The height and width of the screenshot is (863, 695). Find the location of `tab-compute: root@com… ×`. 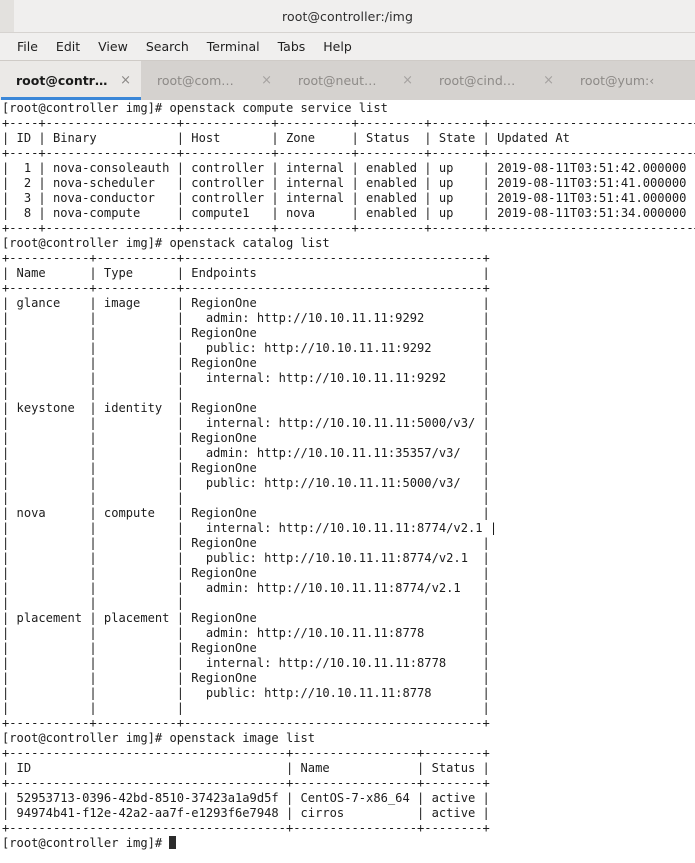

tab-compute: root@com… × is located at coordinates (211, 80).